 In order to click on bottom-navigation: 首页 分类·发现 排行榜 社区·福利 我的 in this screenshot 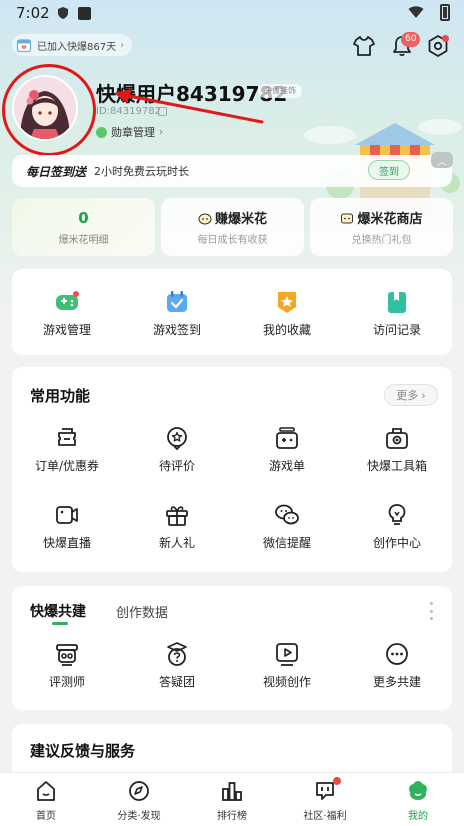, I will do `click(232, 799)`.